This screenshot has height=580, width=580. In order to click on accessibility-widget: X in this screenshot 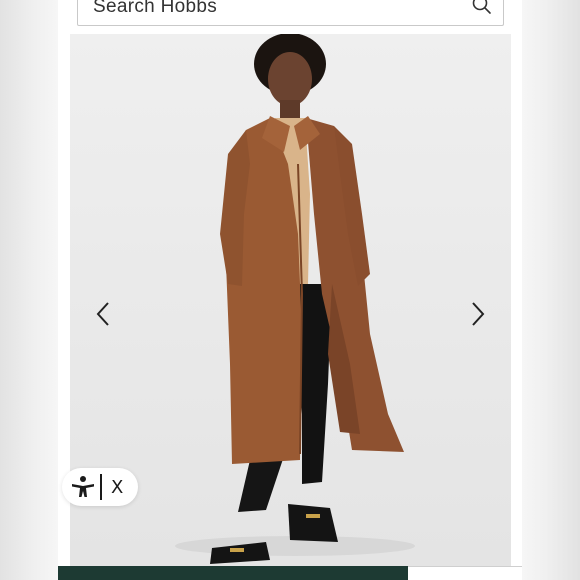, I will do `click(100, 487)`.